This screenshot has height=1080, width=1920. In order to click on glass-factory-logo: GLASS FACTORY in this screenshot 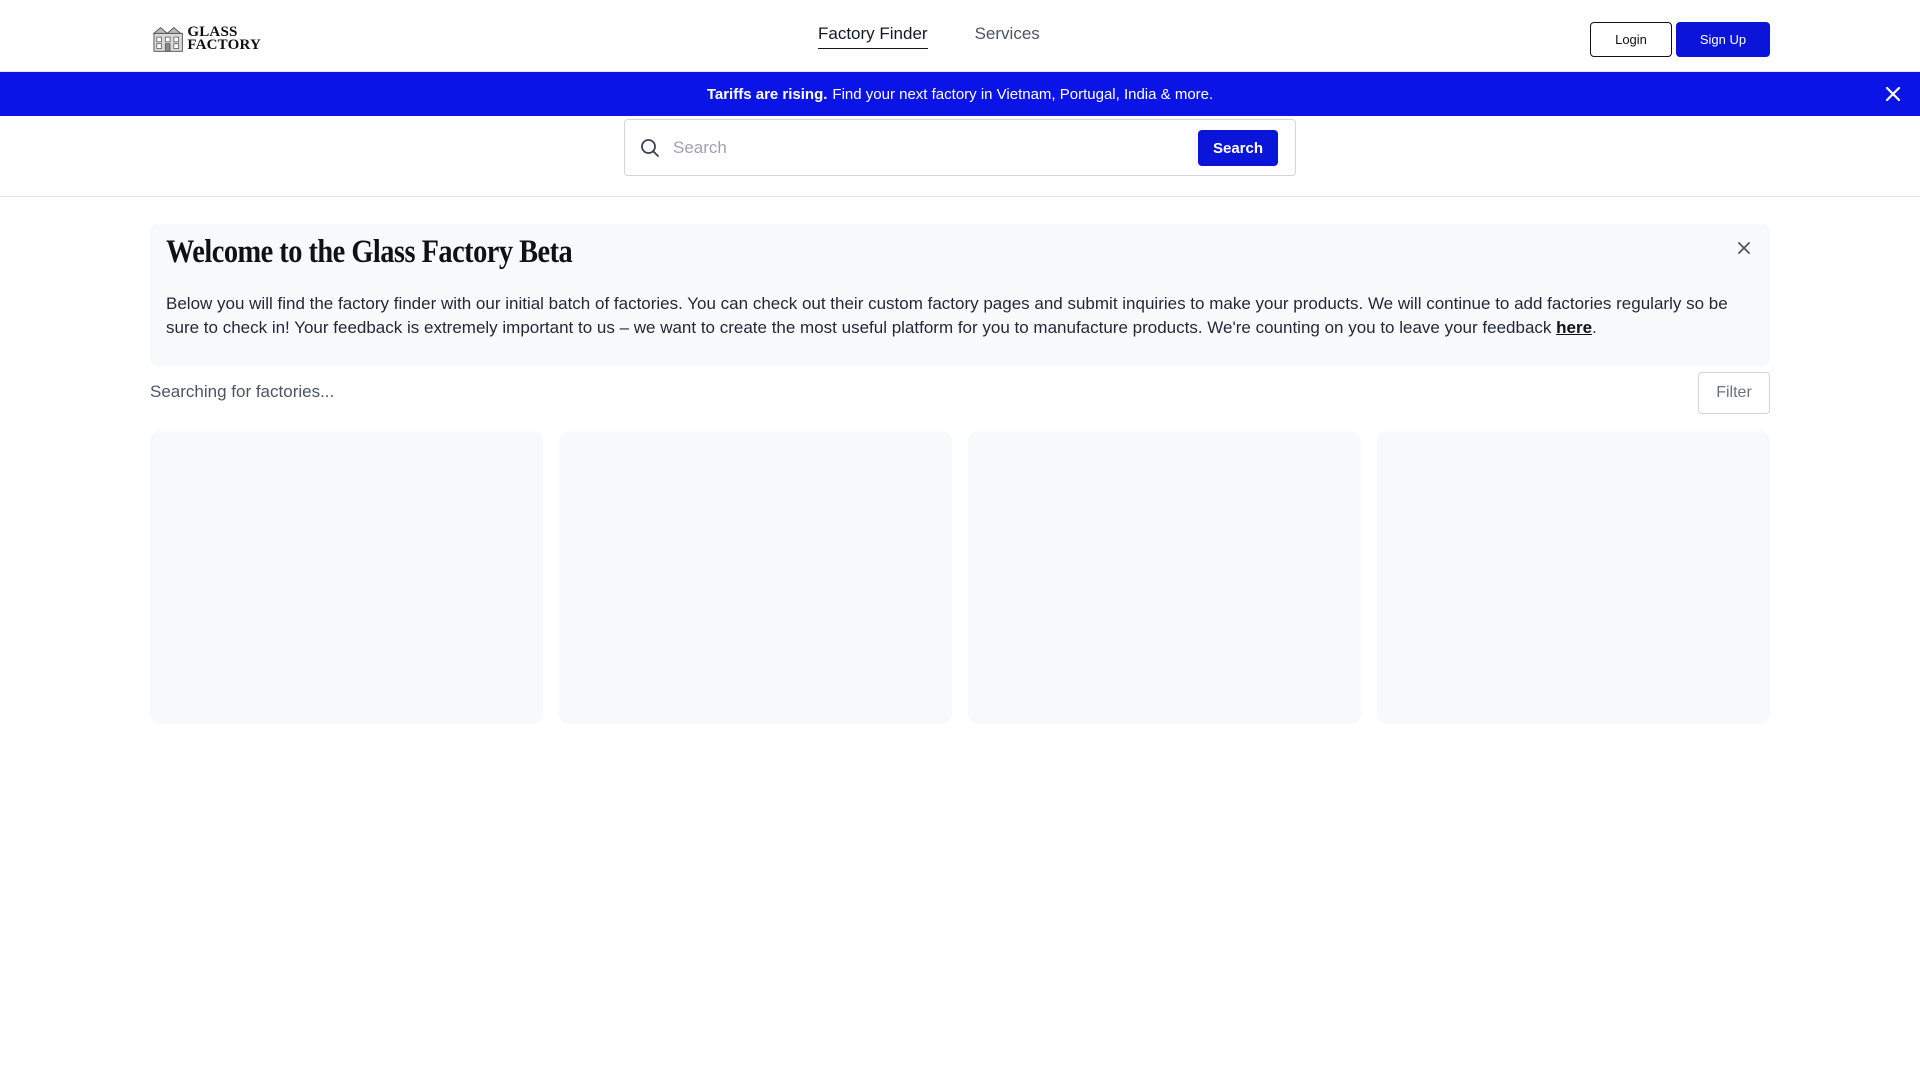, I will do `click(207, 39)`.